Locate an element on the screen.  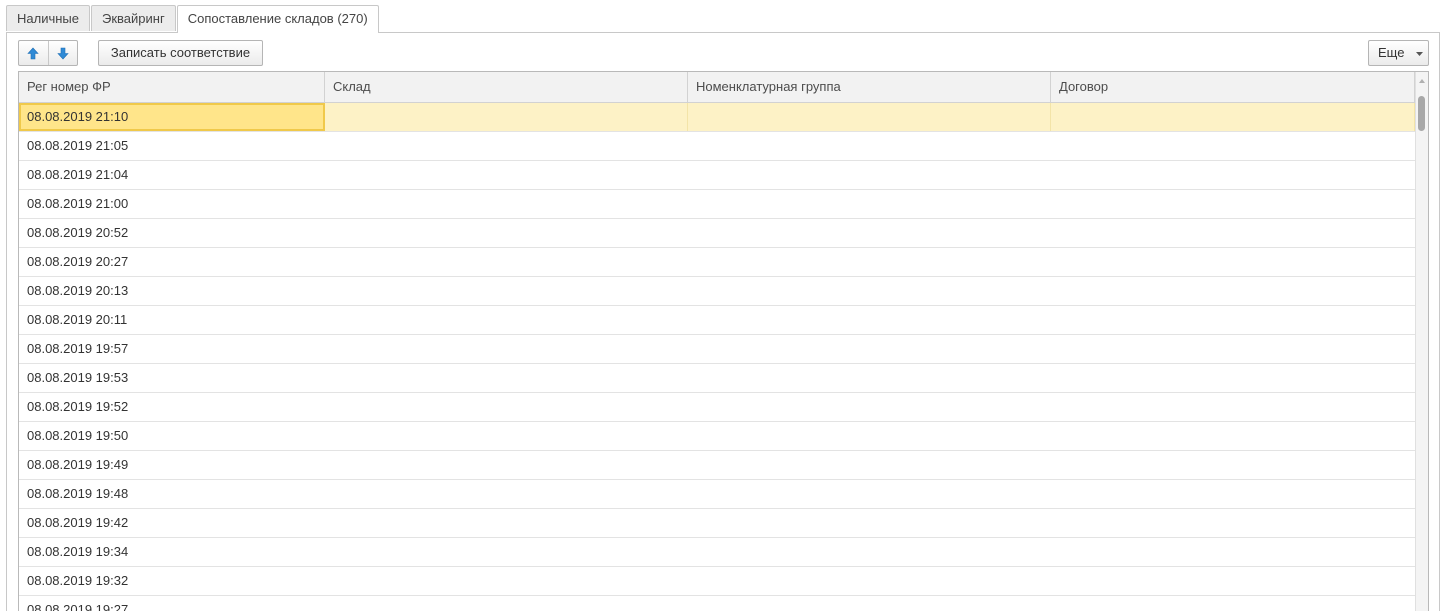
reg-number-cell: 08.08.2019 21:05 is located at coordinates (172, 146).